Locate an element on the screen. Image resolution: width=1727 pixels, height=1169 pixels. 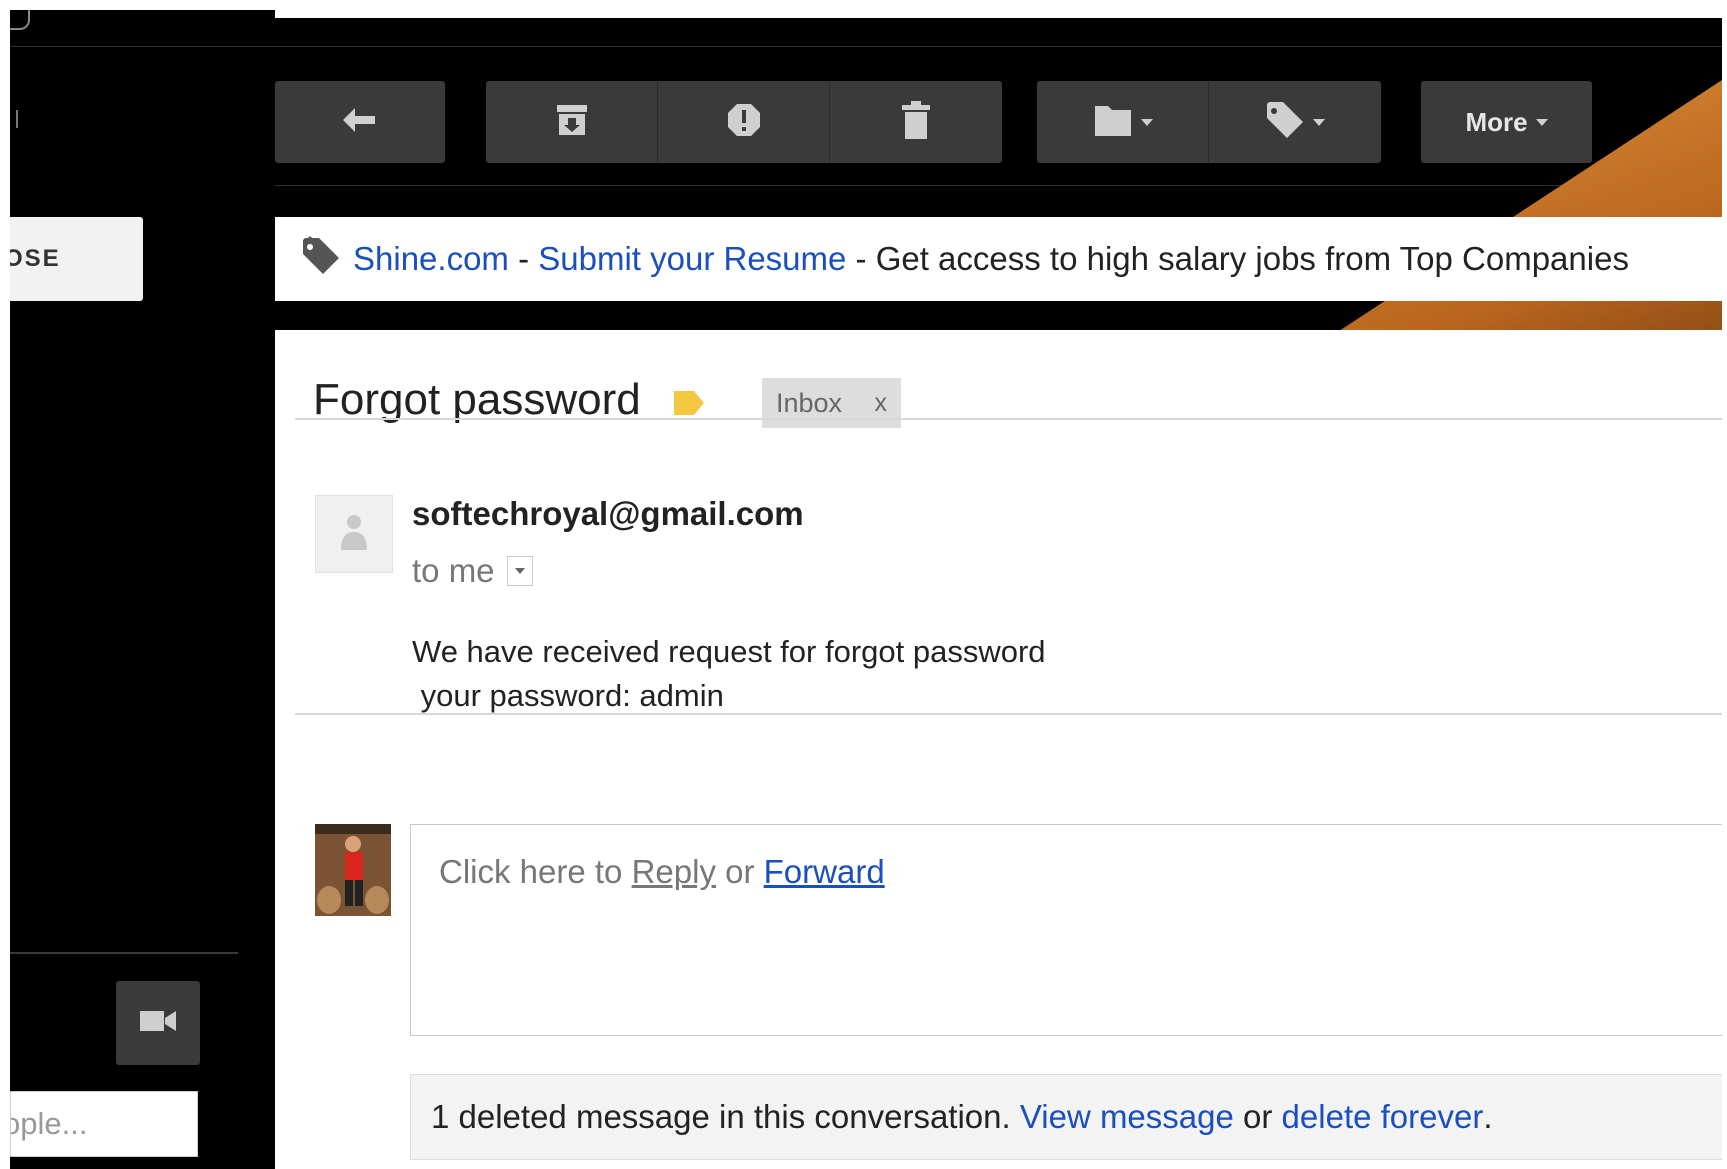
inbox-label-chip: Inbox x is located at coordinates (831, 403).